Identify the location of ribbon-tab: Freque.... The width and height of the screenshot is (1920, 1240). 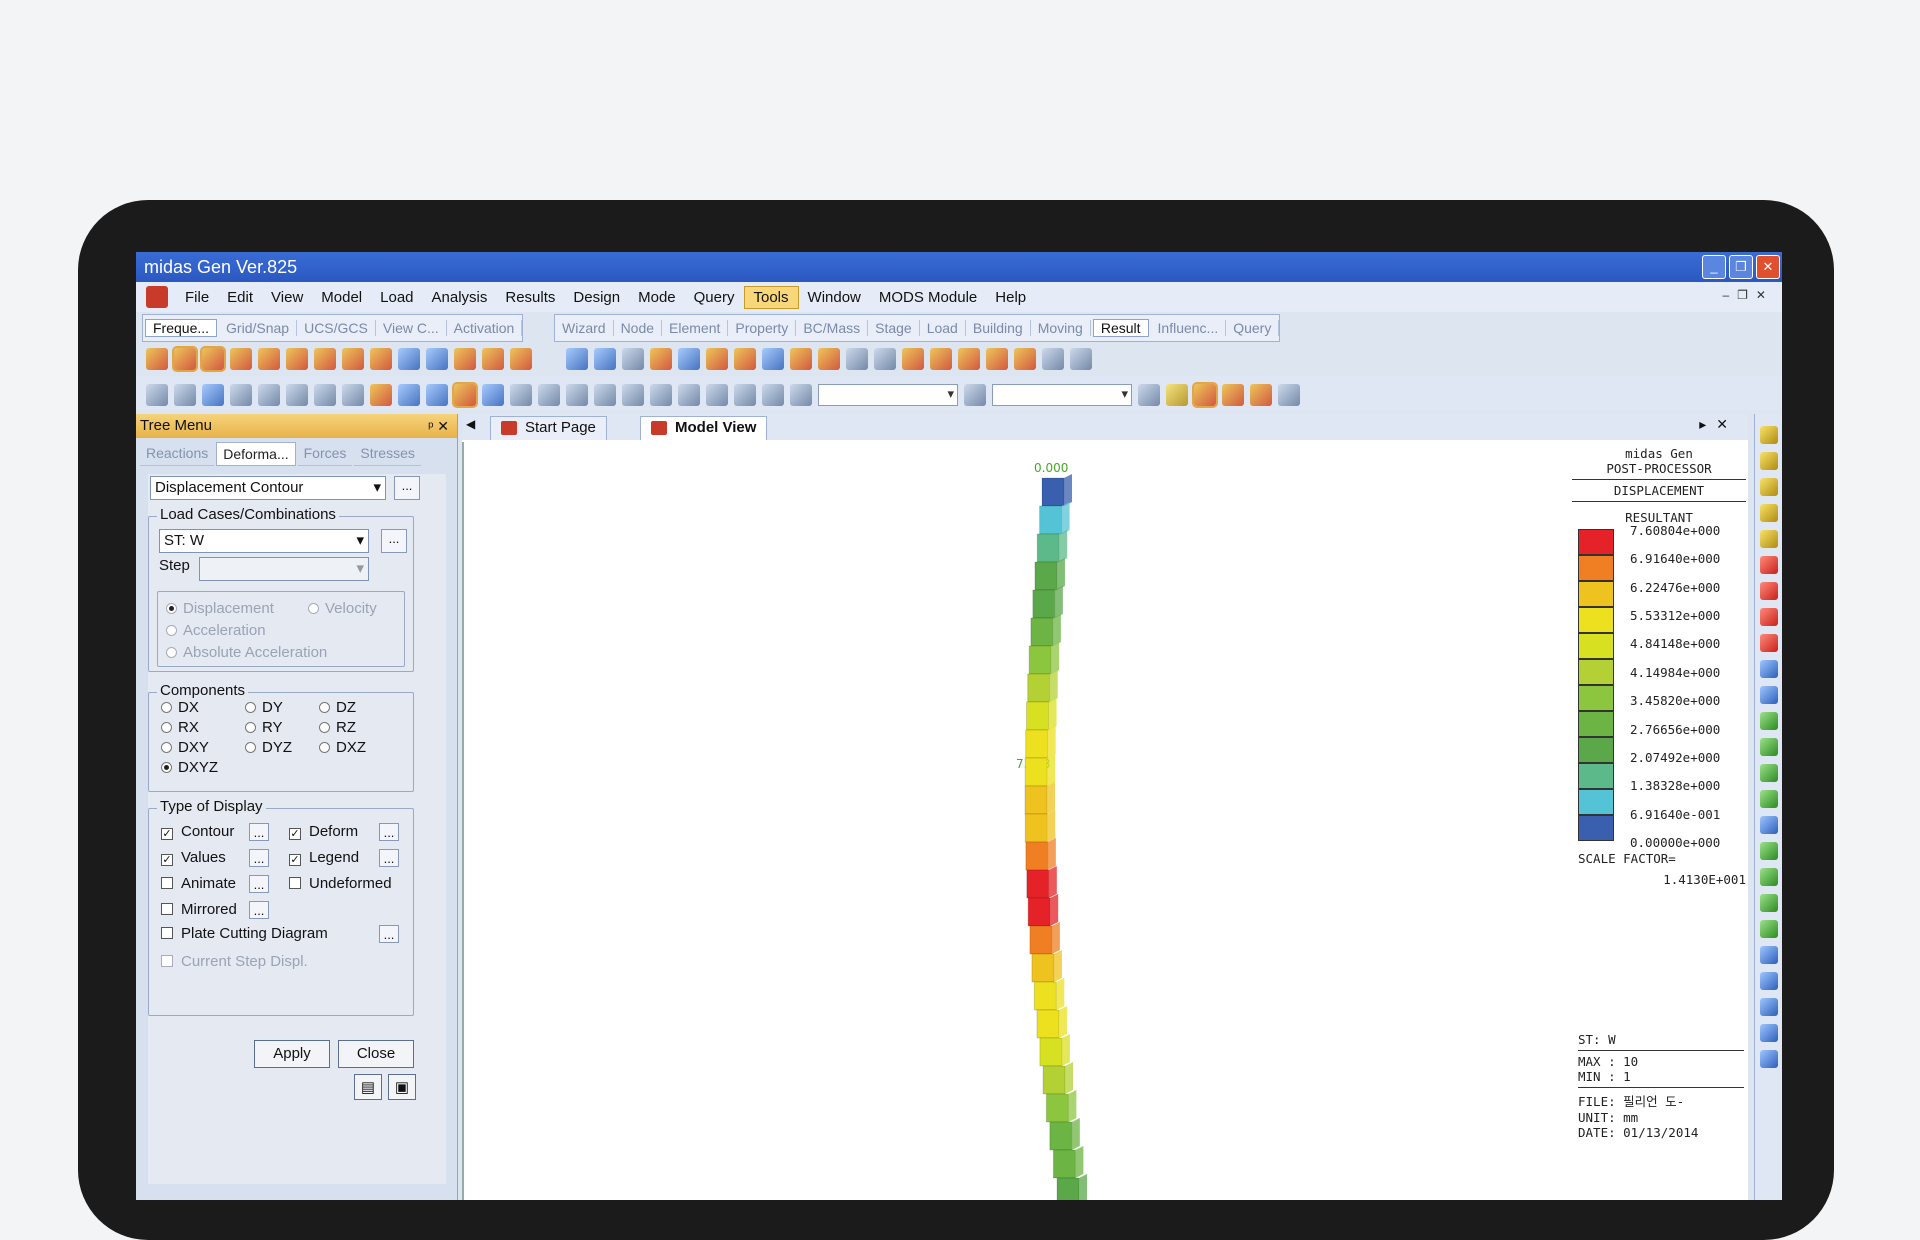
(181, 328).